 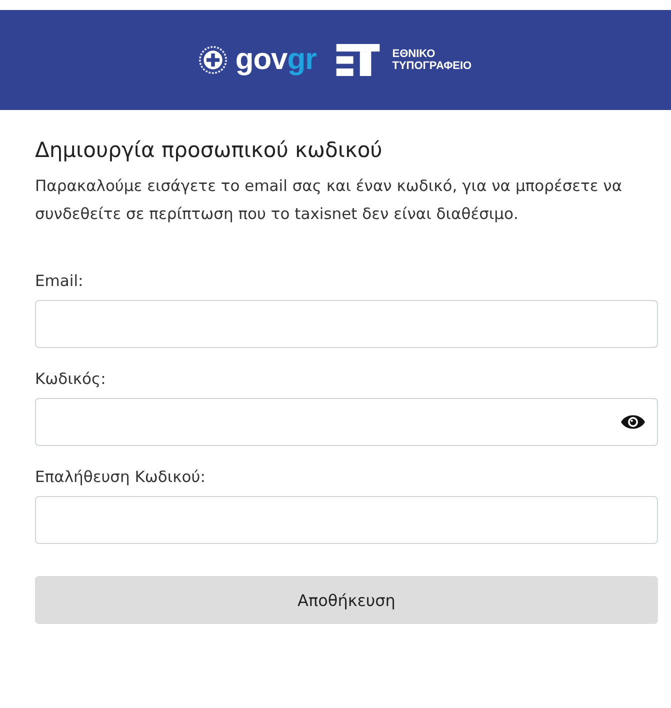 I want to click on password-field, so click(x=346, y=422).